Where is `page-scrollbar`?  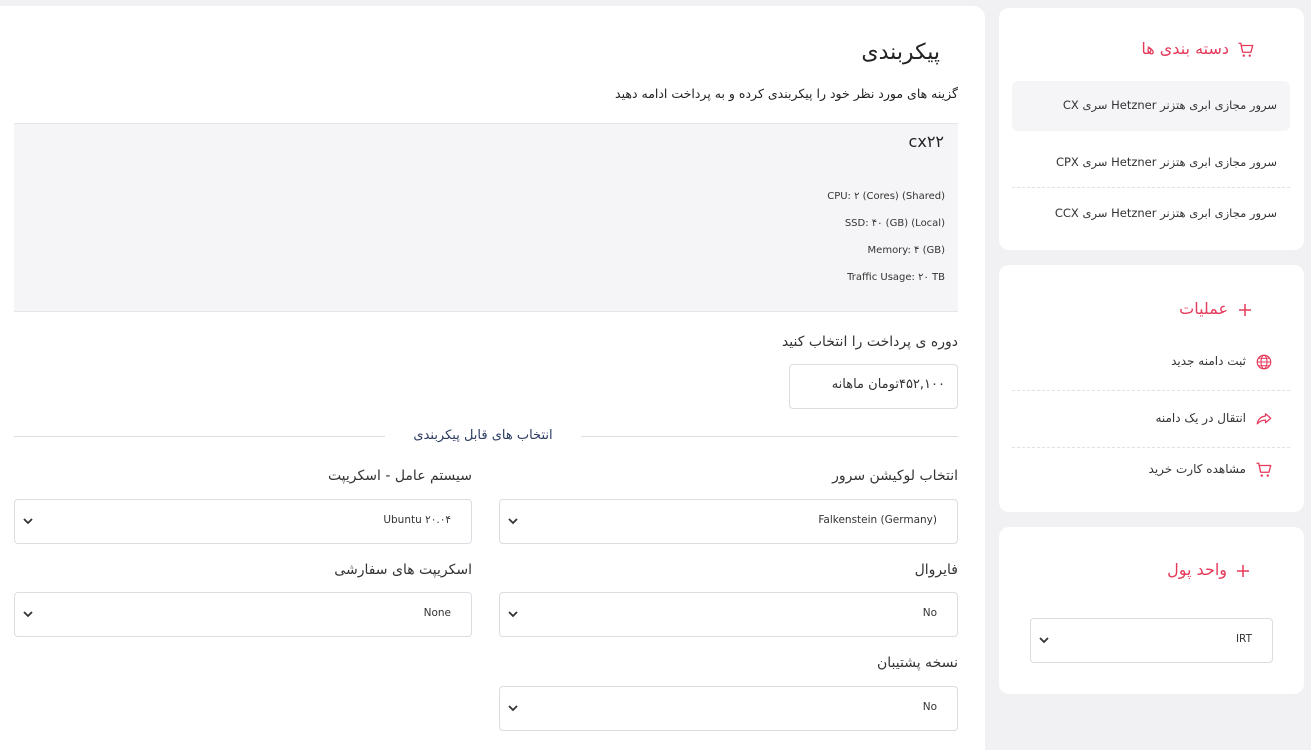
page-scrollbar is located at coordinates (1308, 375).